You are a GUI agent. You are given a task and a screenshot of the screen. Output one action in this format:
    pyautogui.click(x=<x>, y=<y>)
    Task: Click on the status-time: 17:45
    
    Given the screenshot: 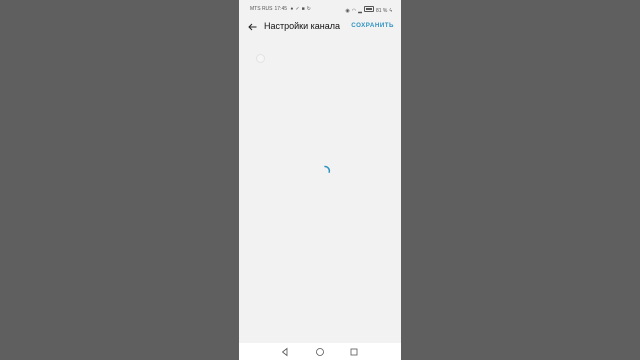 What is the action you would take?
    pyautogui.click(x=281, y=9)
    